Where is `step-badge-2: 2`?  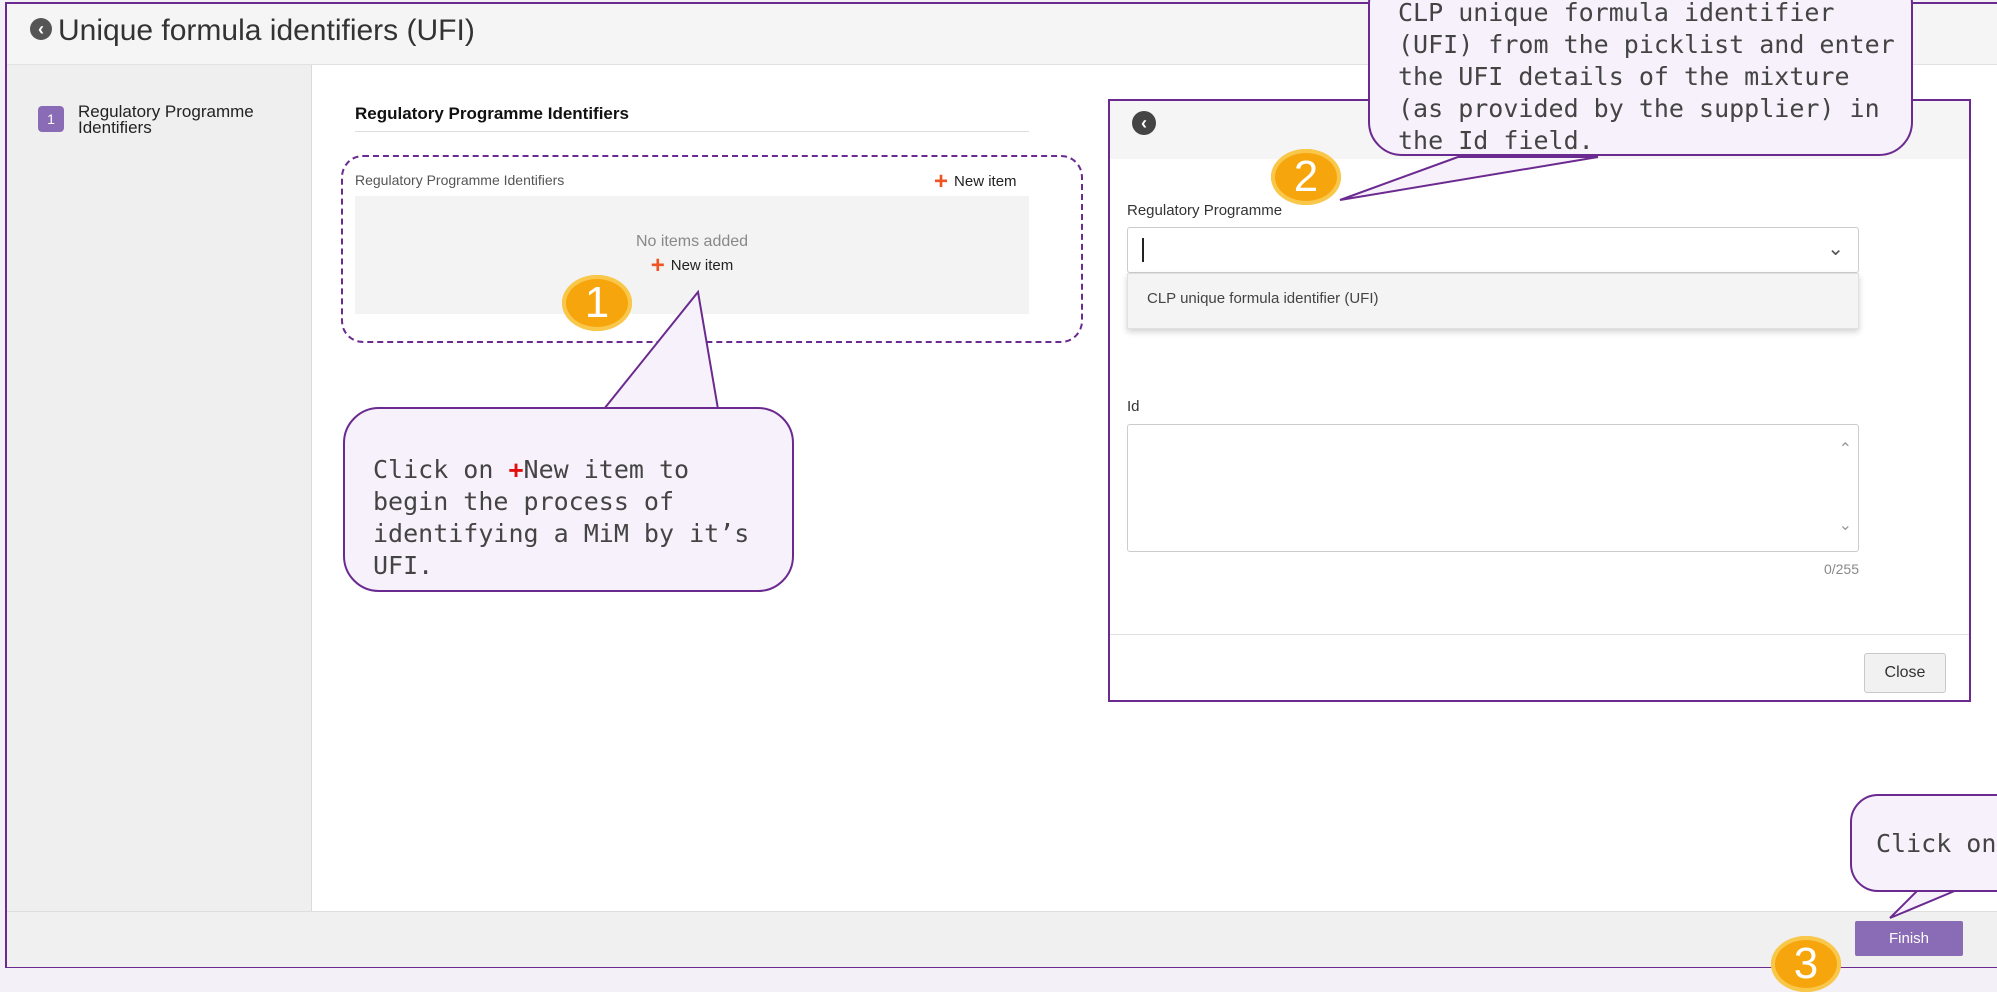 step-badge-2: 2 is located at coordinates (1306, 177).